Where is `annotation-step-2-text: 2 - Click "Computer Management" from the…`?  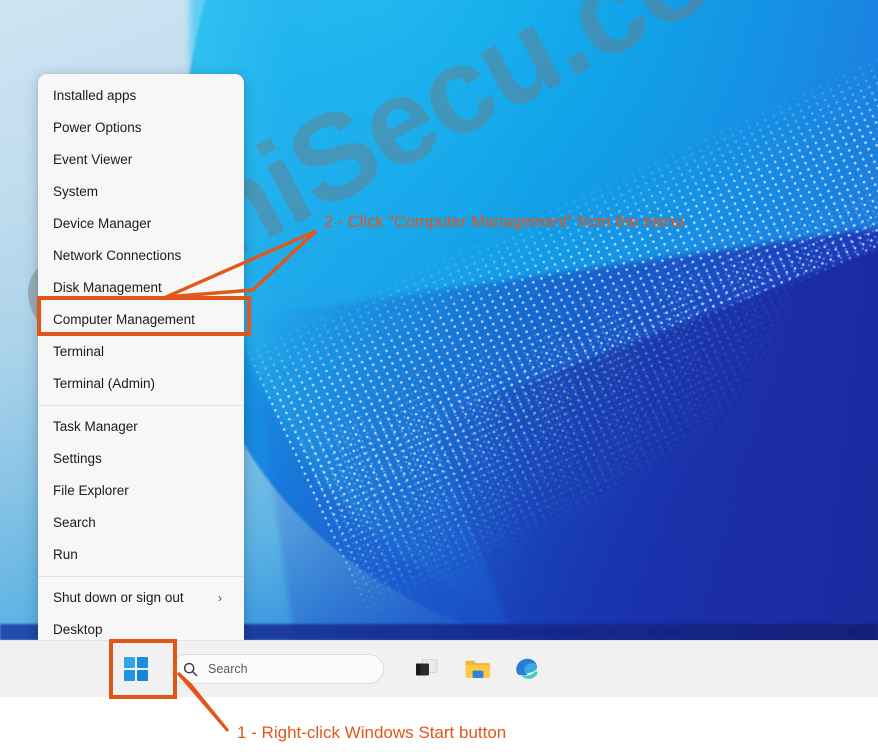
annotation-step-2-text: 2 - Click "Computer Management" from the… is located at coordinates (504, 222).